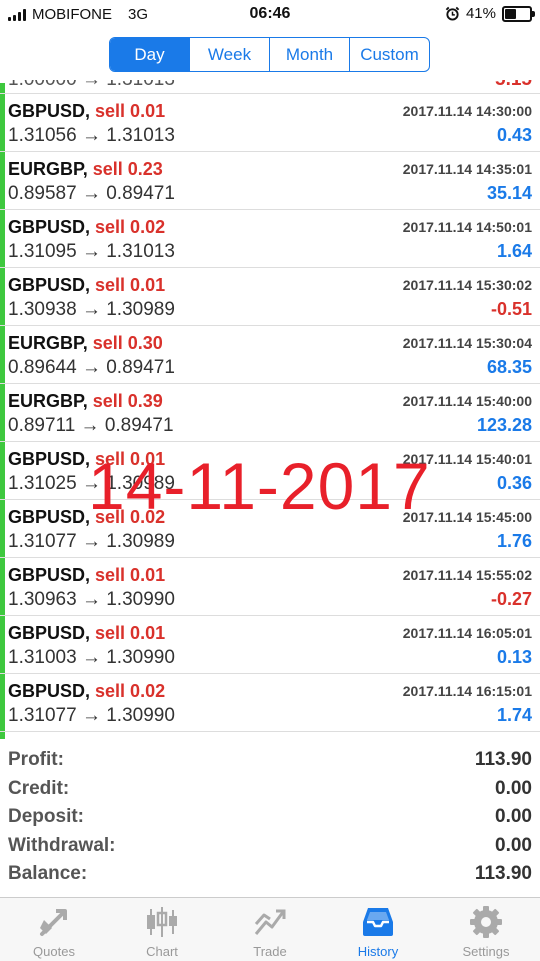  I want to click on trade-profit: -0.27, so click(511, 599).